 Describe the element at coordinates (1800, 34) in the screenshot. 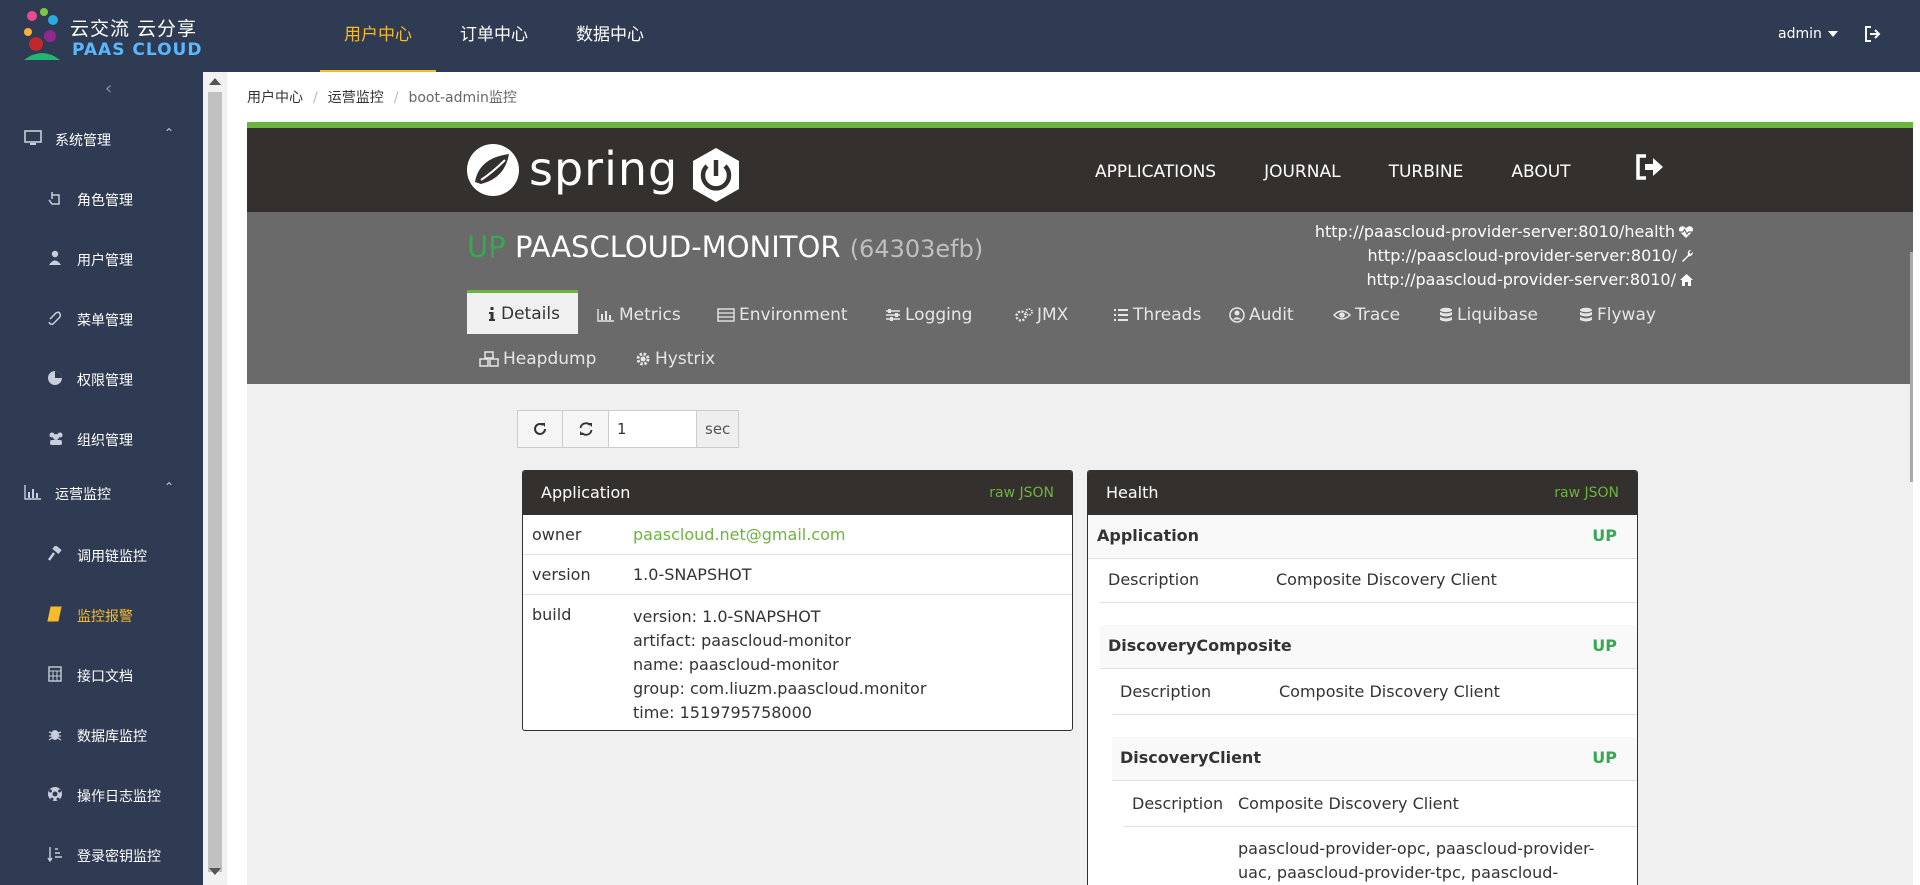

I see `username: admin` at that location.